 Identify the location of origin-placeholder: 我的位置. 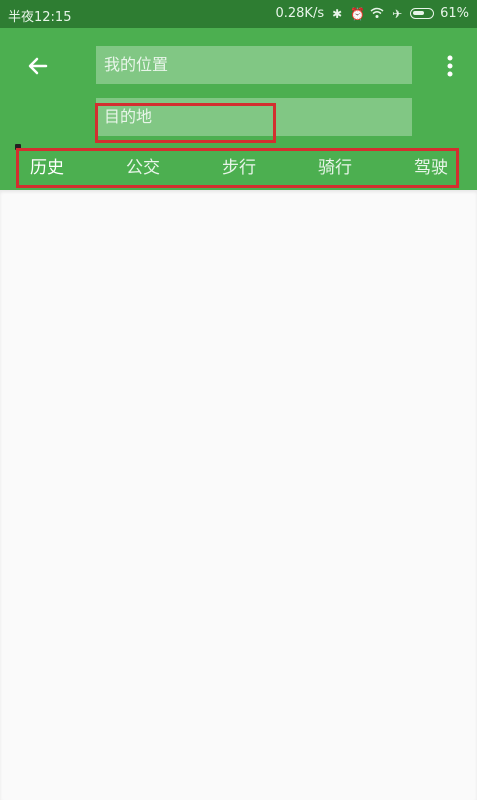
(136, 64).